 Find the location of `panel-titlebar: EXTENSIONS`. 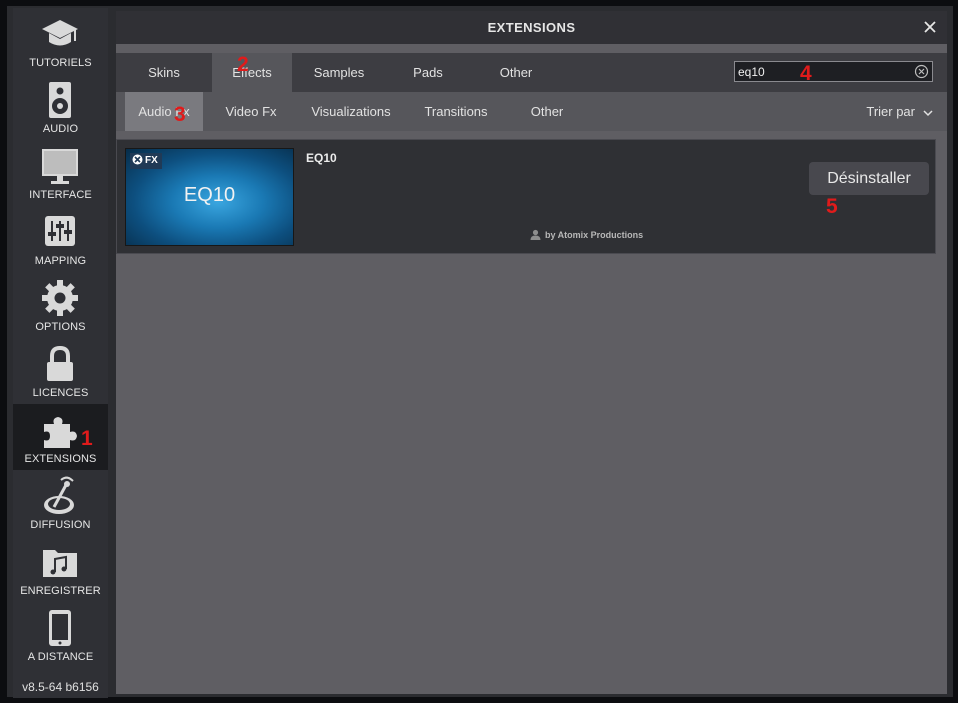

panel-titlebar: EXTENSIONS is located at coordinates (531, 27).